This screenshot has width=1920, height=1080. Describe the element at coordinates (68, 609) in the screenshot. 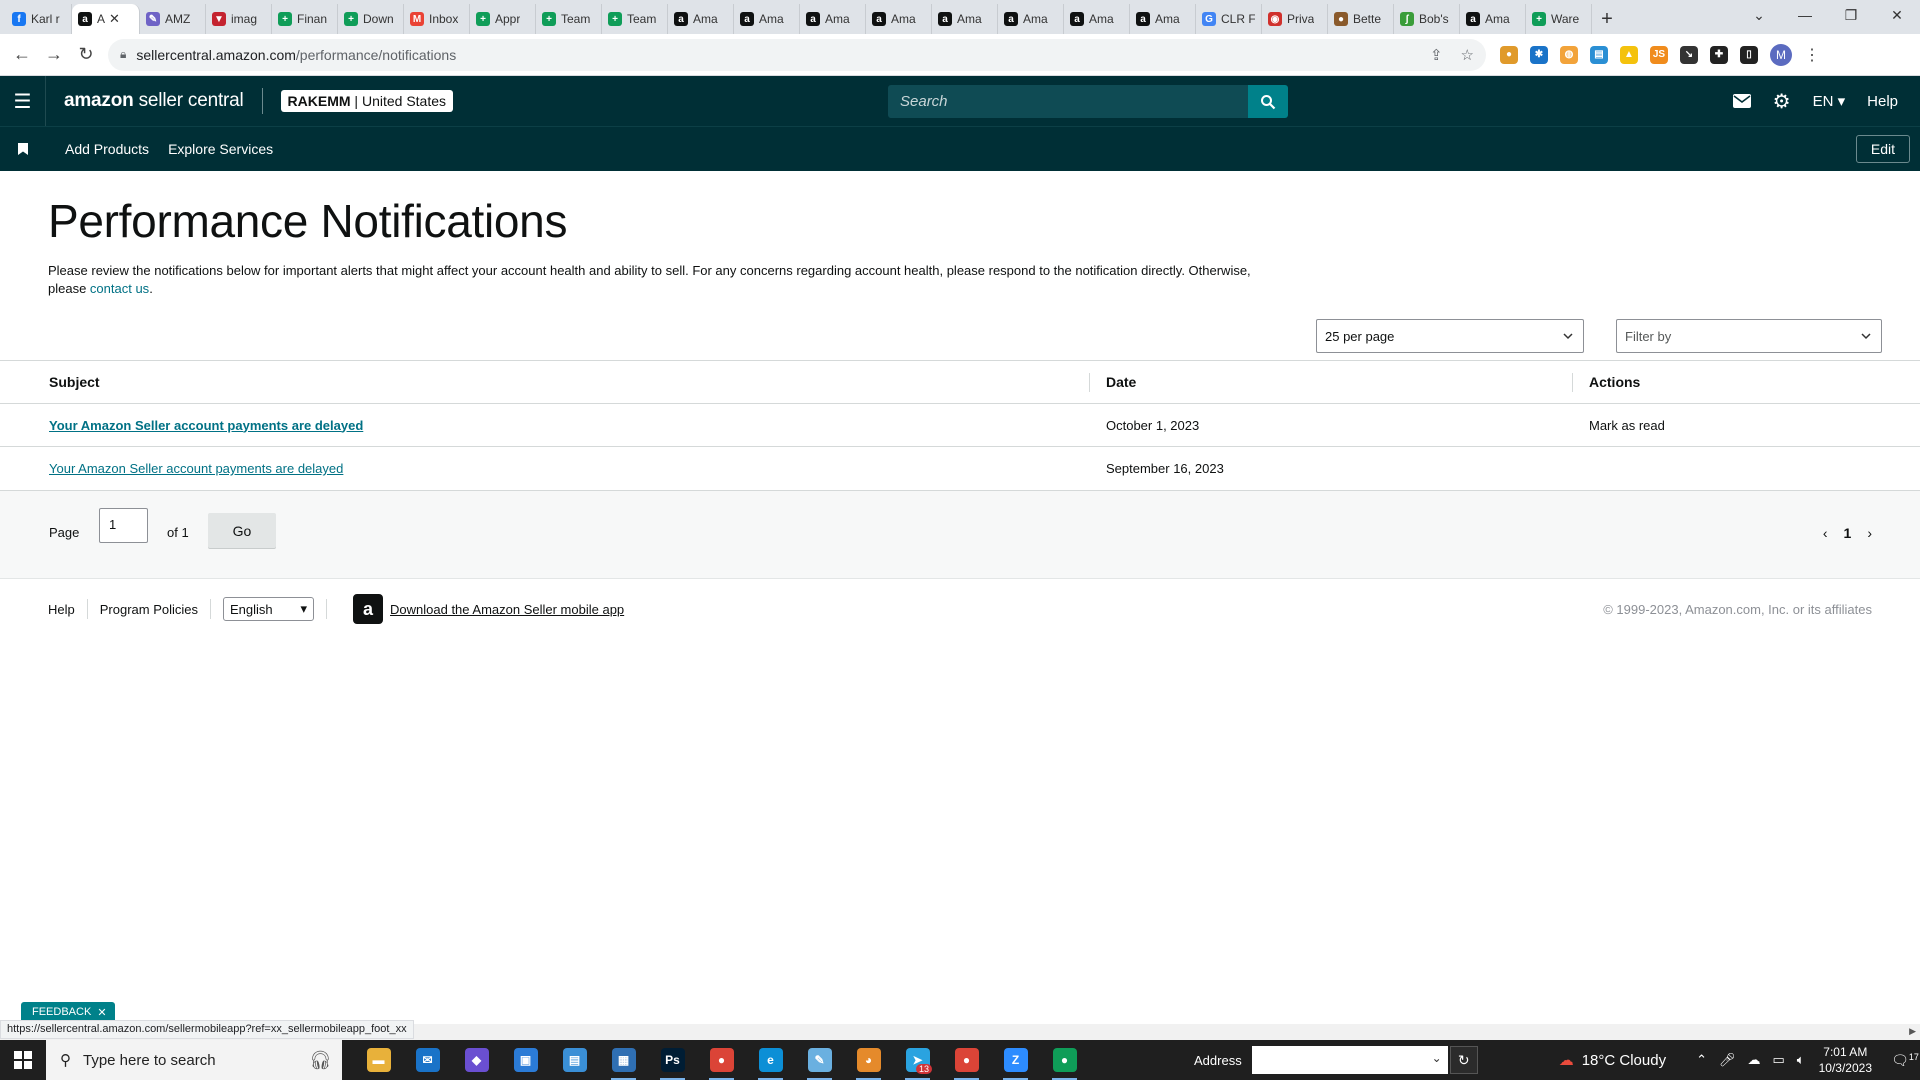

I see `footer-help-link: Help` at that location.